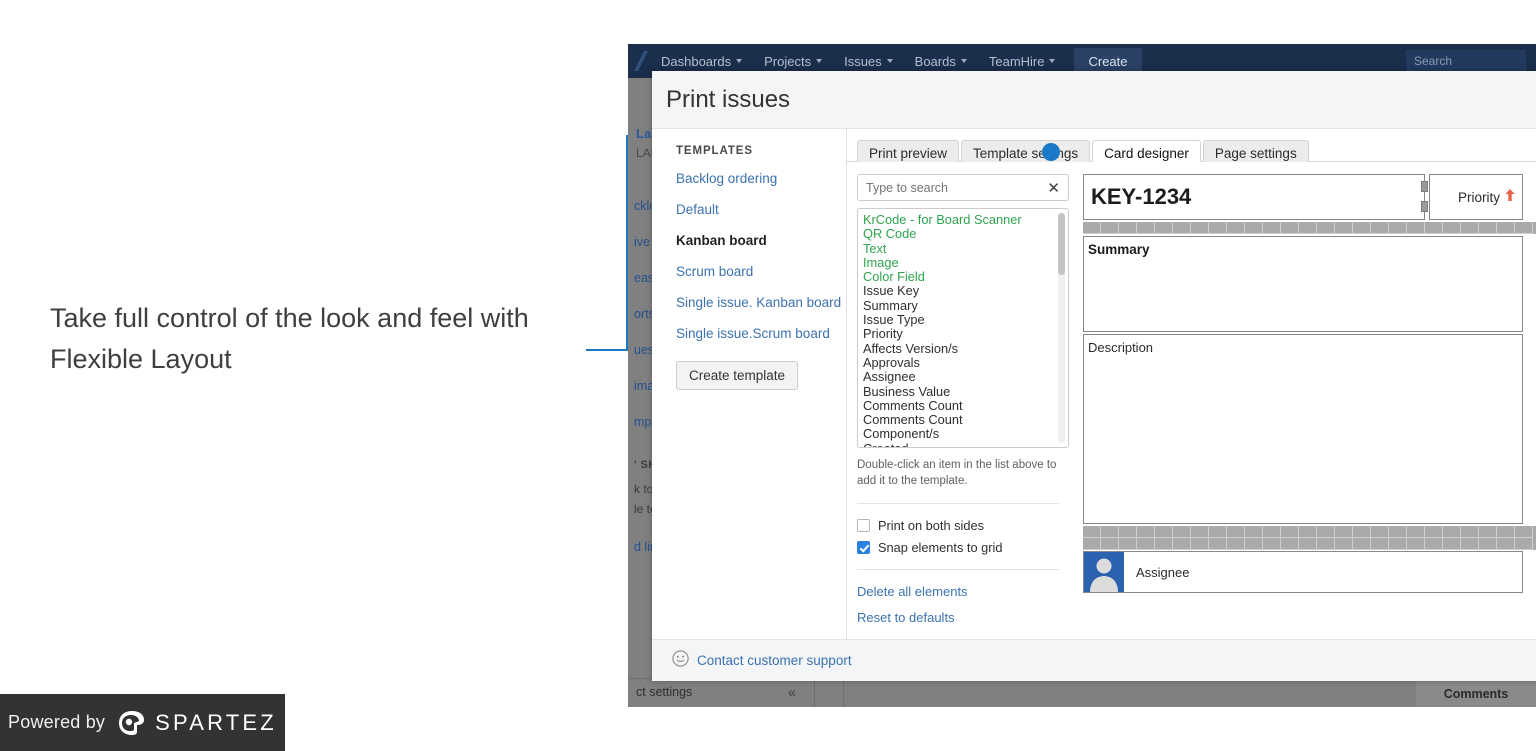 The width and height of the screenshot is (1536, 751). Describe the element at coordinates (1146, 151) in the screenshot. I see `tab-card-designer: Card designer` at that location.